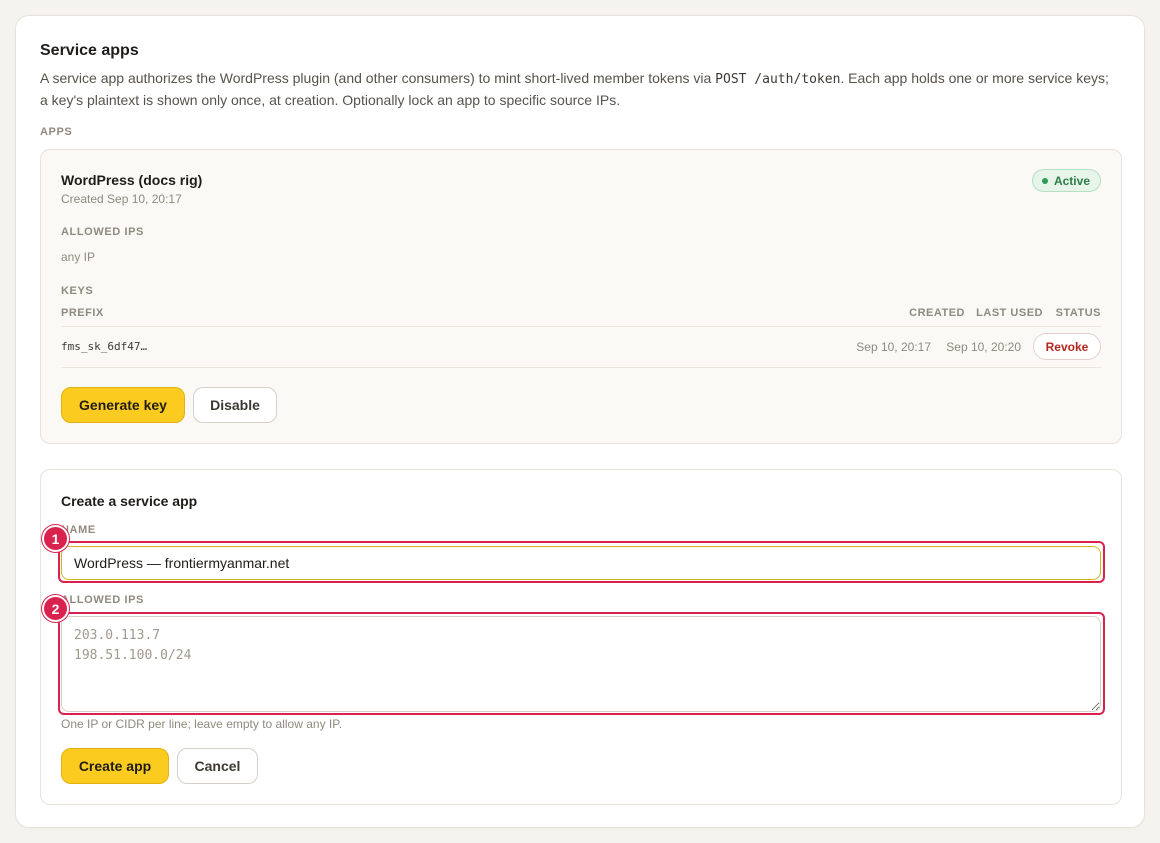  I want to click on key-created: Sep 10, 20:17, so click(893, 347).